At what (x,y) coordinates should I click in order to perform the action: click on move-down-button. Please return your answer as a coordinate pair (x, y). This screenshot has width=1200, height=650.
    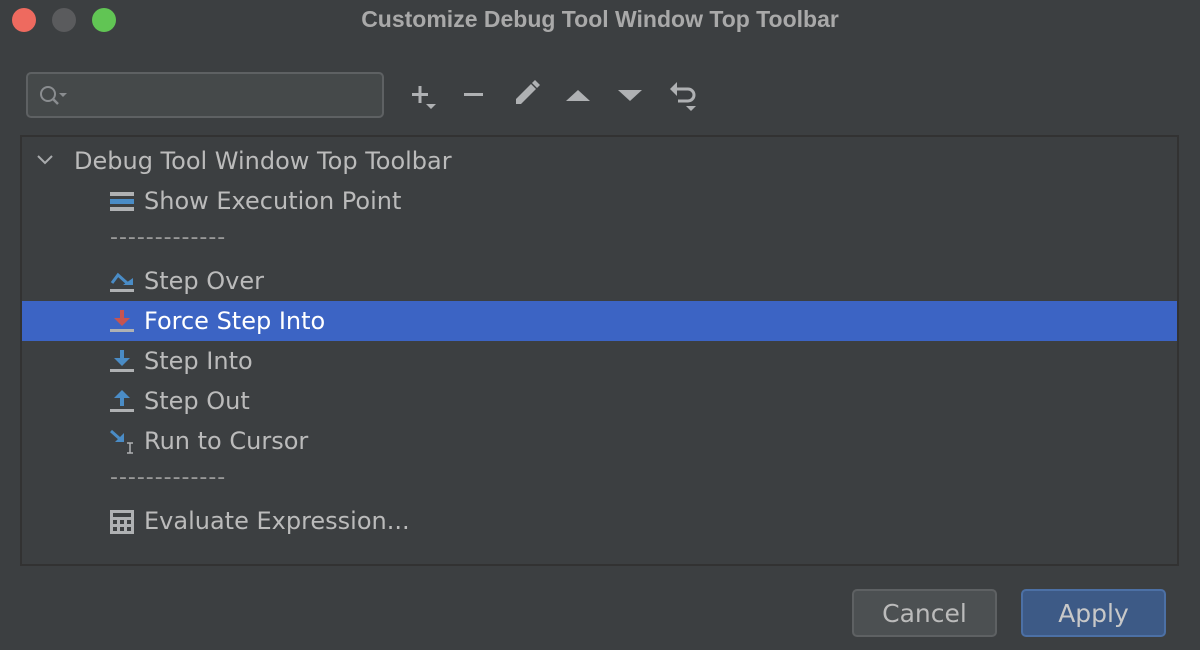
    Looking at the image, I should click on (630, 96).